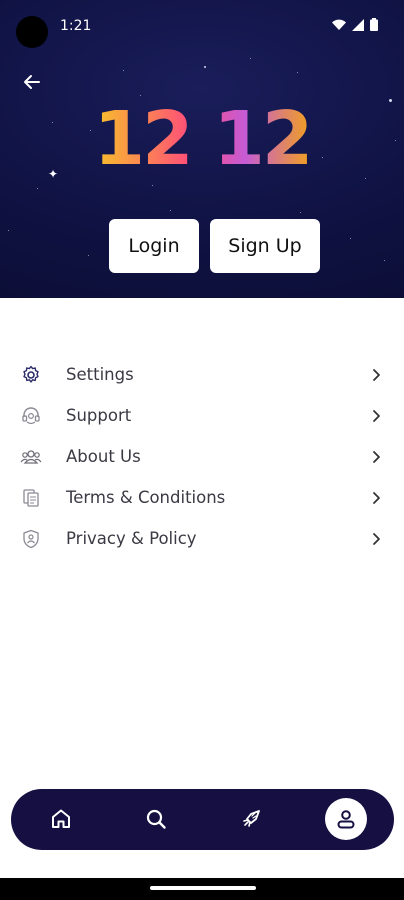  What do you see at coordinates (31, 457) in the screenshot?
I see `users-icon` at bounding box center [31, 457].